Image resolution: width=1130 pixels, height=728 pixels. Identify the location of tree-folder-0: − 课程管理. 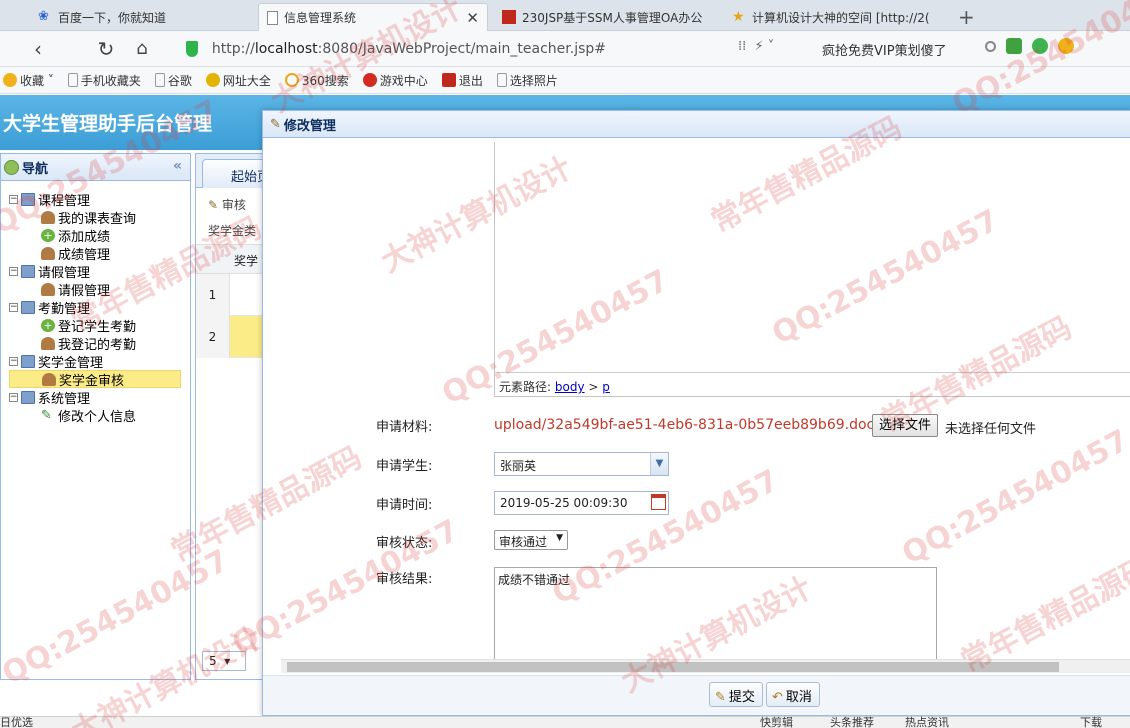
(95, 199).